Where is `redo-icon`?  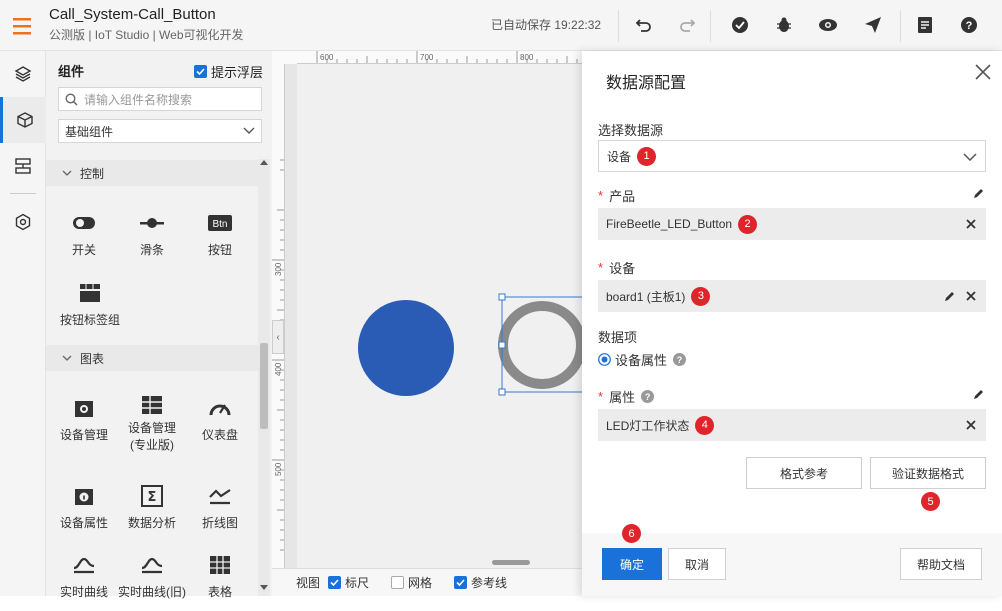 redo-icon is located at coordinates (687, 25).